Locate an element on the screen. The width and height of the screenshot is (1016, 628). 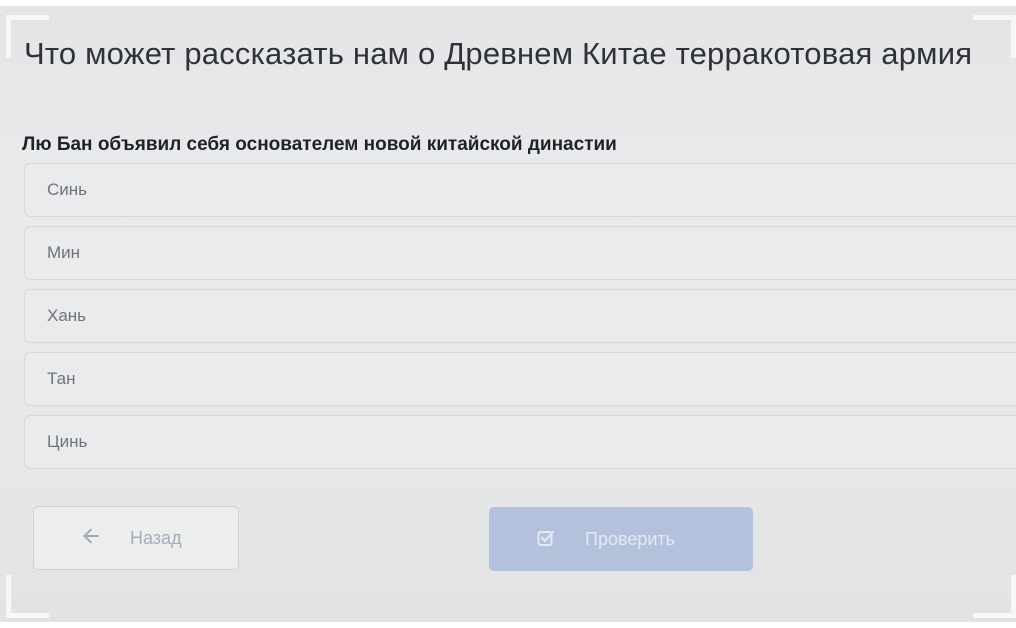
answer-option-label: Тан is located at coordinates (61, 378).